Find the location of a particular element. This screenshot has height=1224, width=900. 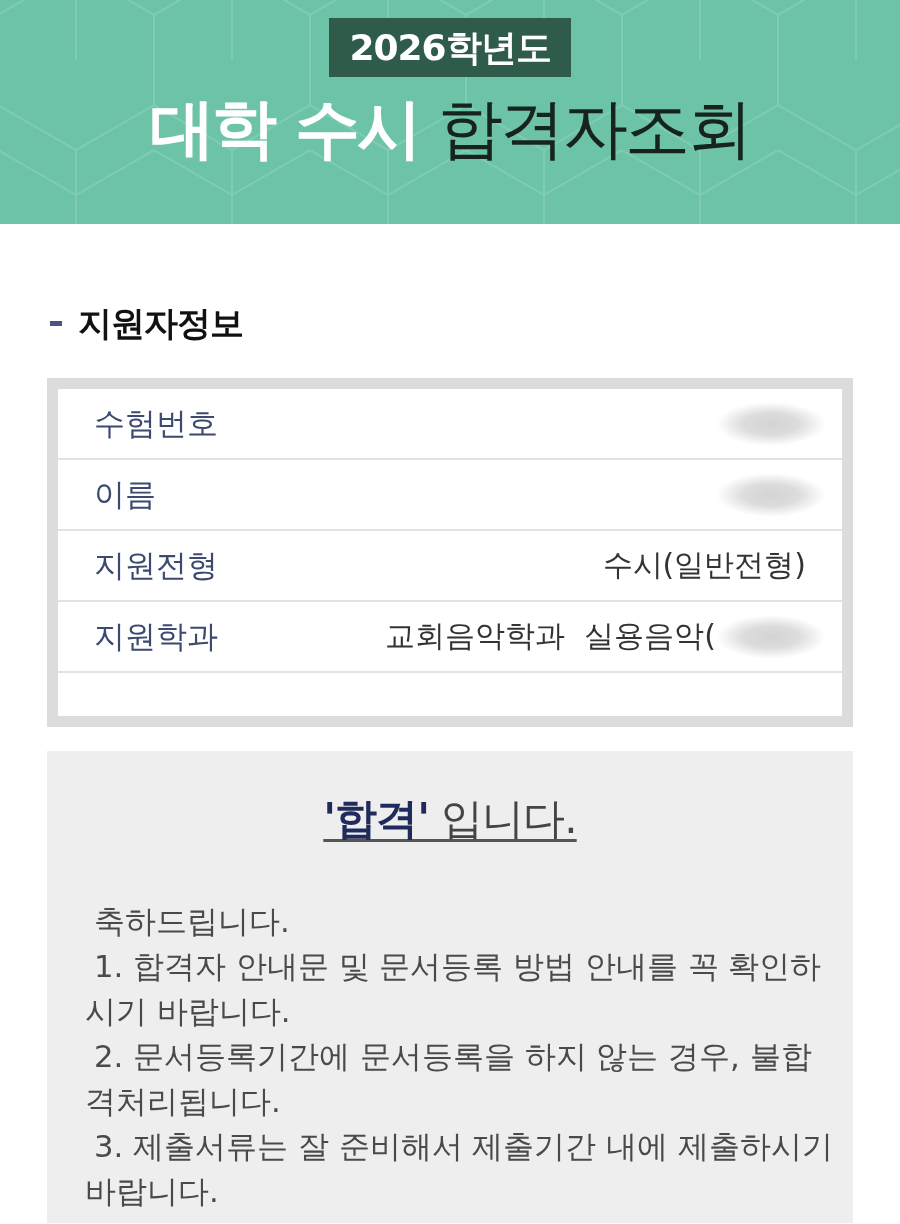

notice-text: 2. 문서등록기간에 문서등록을 하지 않는 경우, 불합격처리됩니다. is located at coordinates (449, 1079).